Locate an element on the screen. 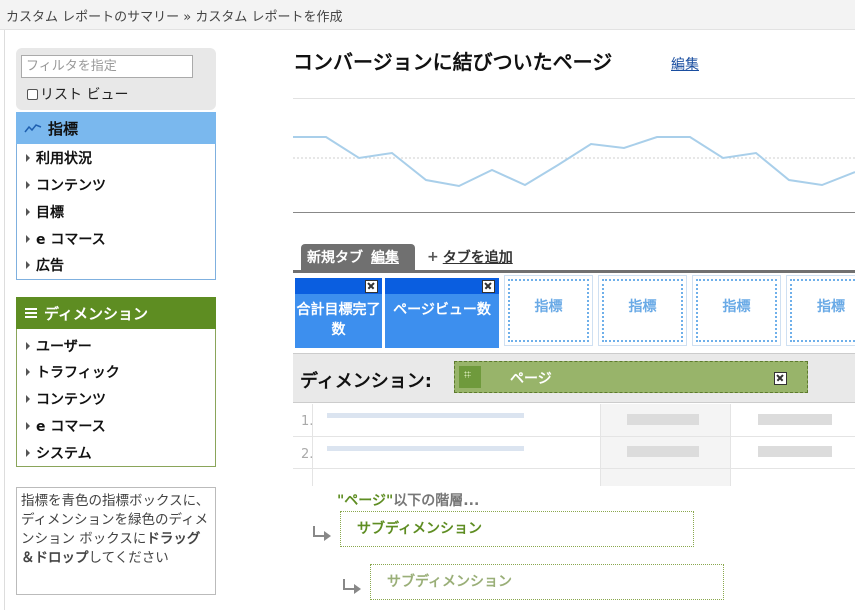 The height and width of the screenshot is (610, 855). subdimension-slot-1: サブディメンション is located at coordinates (517, 529).